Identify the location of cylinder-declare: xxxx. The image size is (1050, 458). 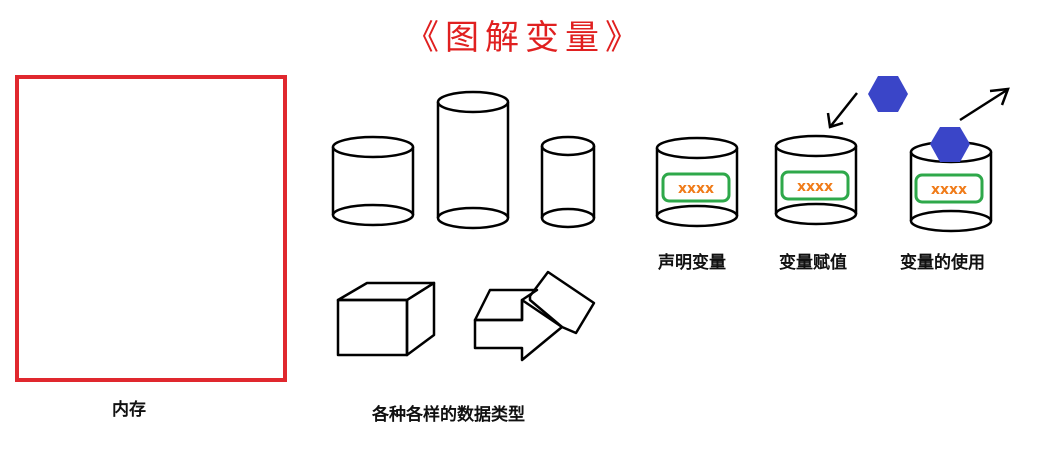
(697, 182).